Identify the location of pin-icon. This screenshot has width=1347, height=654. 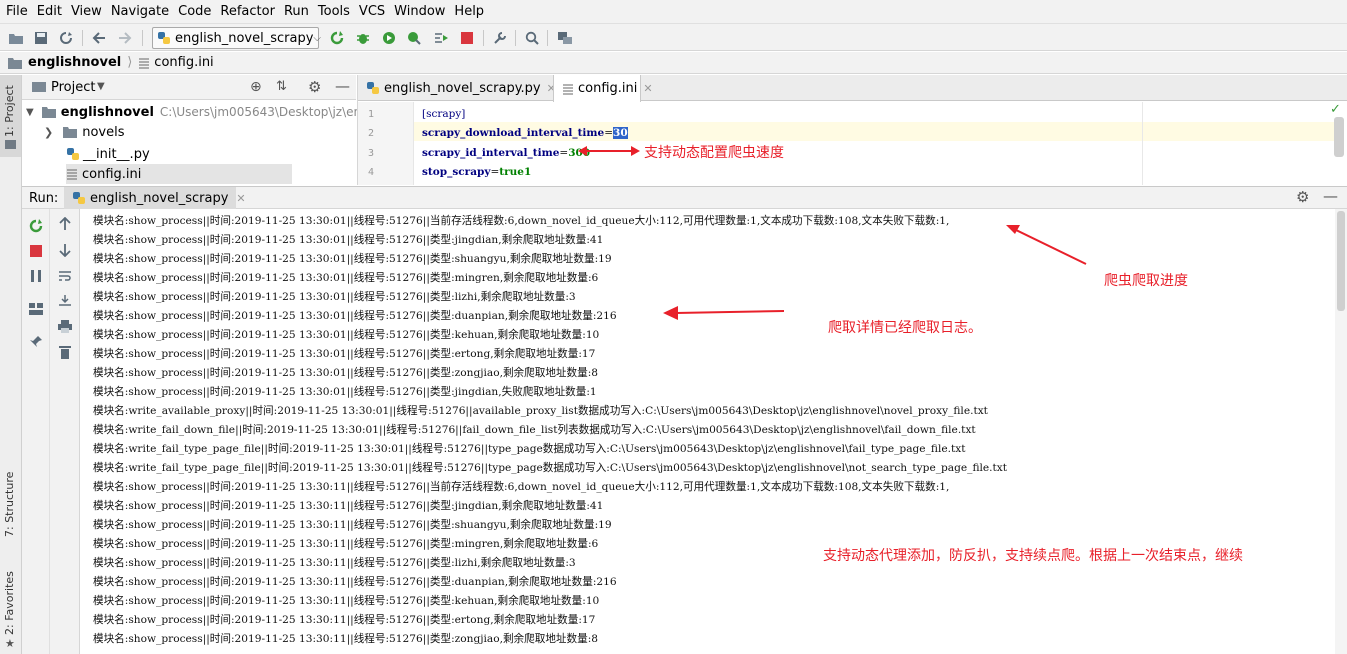
(36, 342).